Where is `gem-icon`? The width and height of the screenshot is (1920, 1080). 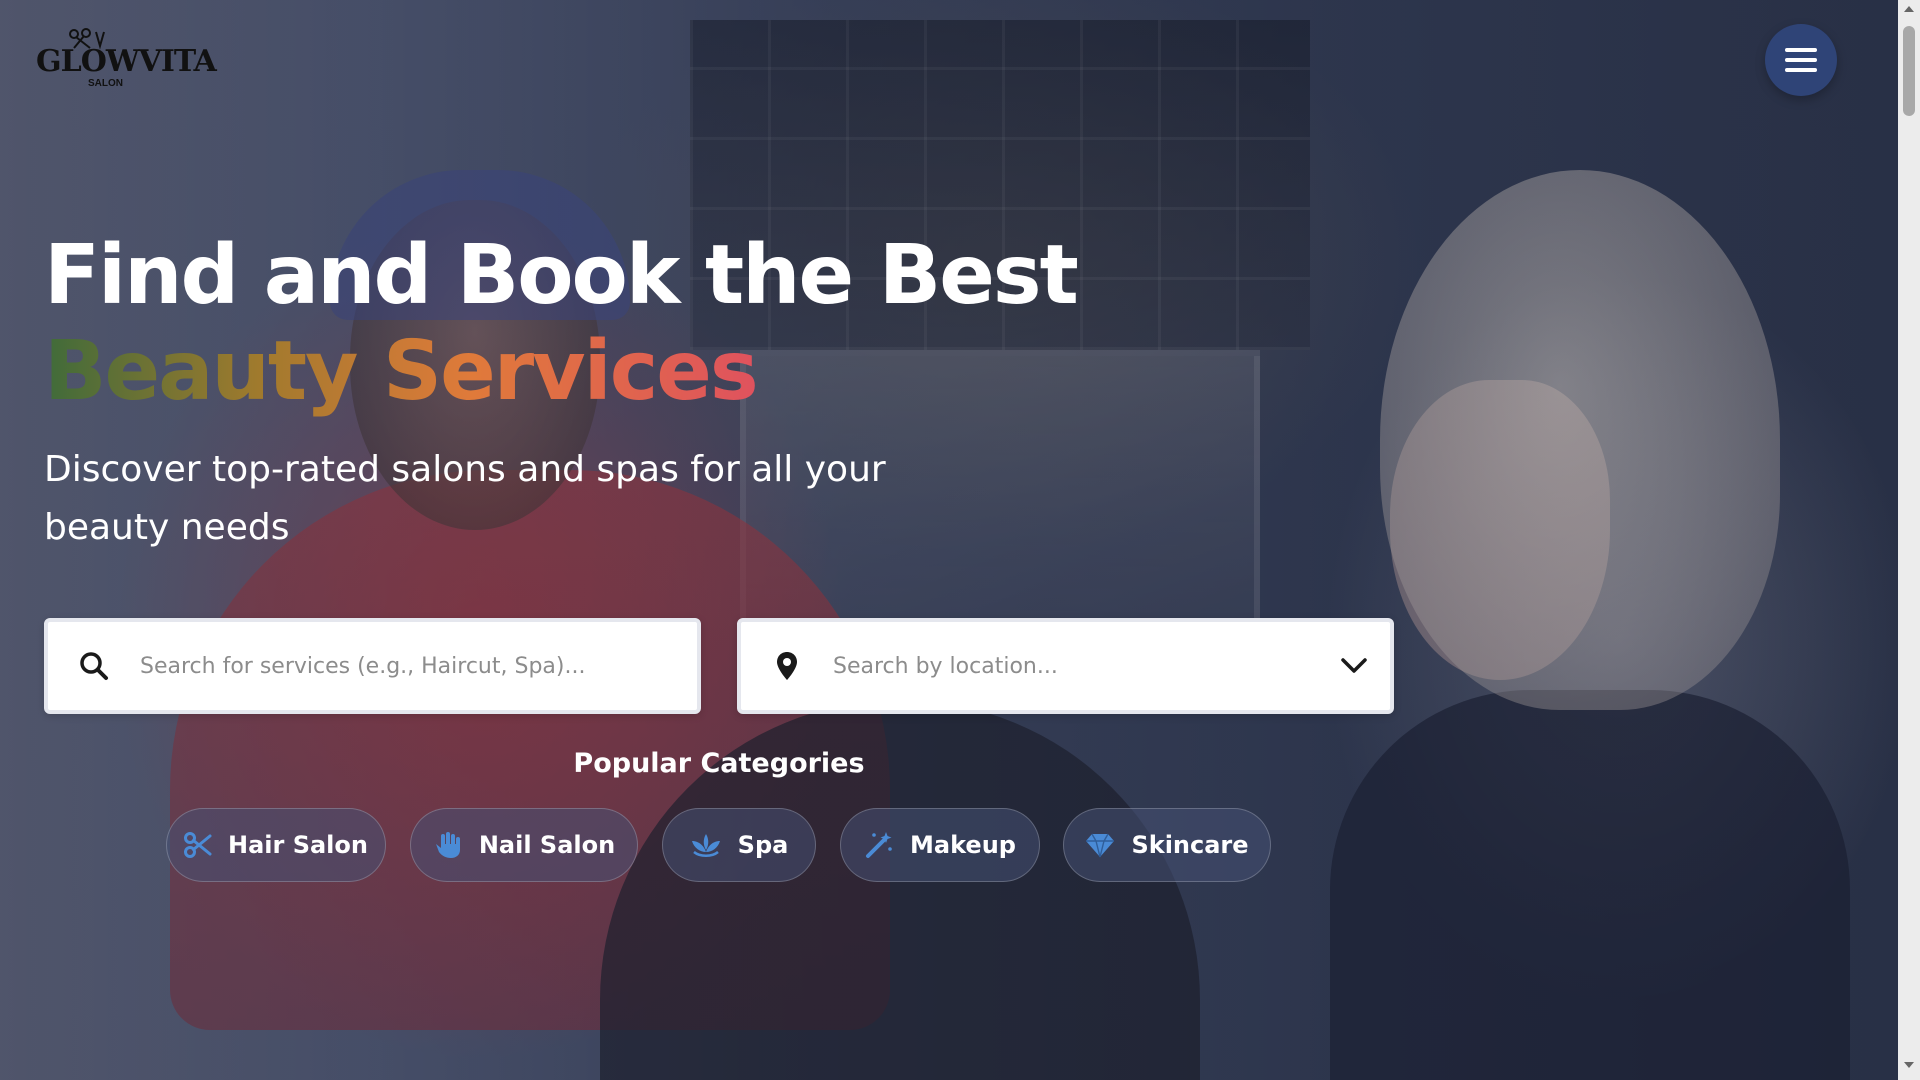 gem-icon is located at coordinates (1100, 845).